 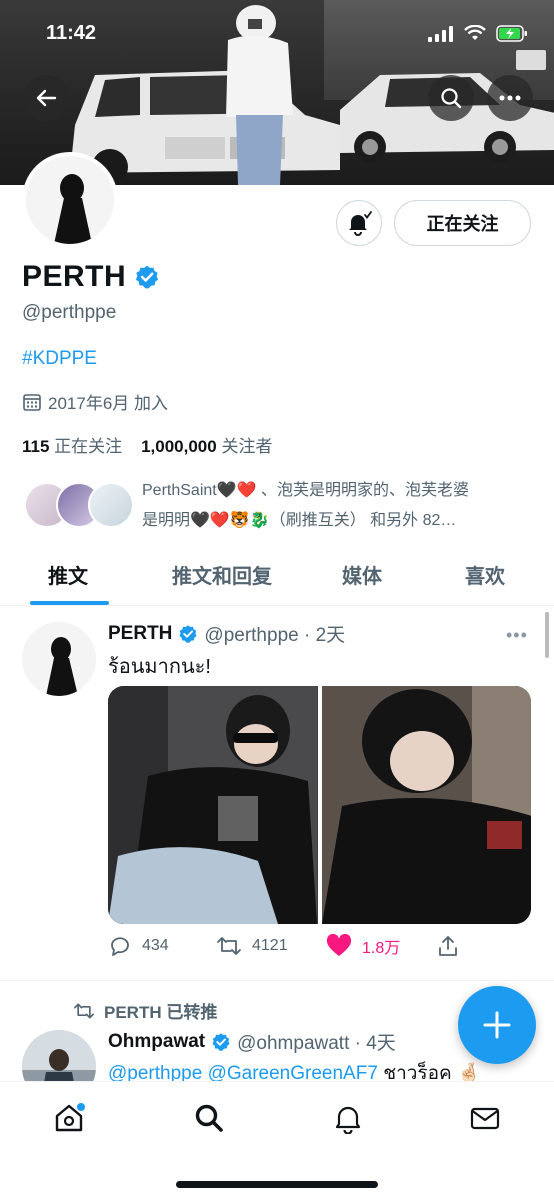 I want to click on profile-avatar, so click(x=70, y=200).